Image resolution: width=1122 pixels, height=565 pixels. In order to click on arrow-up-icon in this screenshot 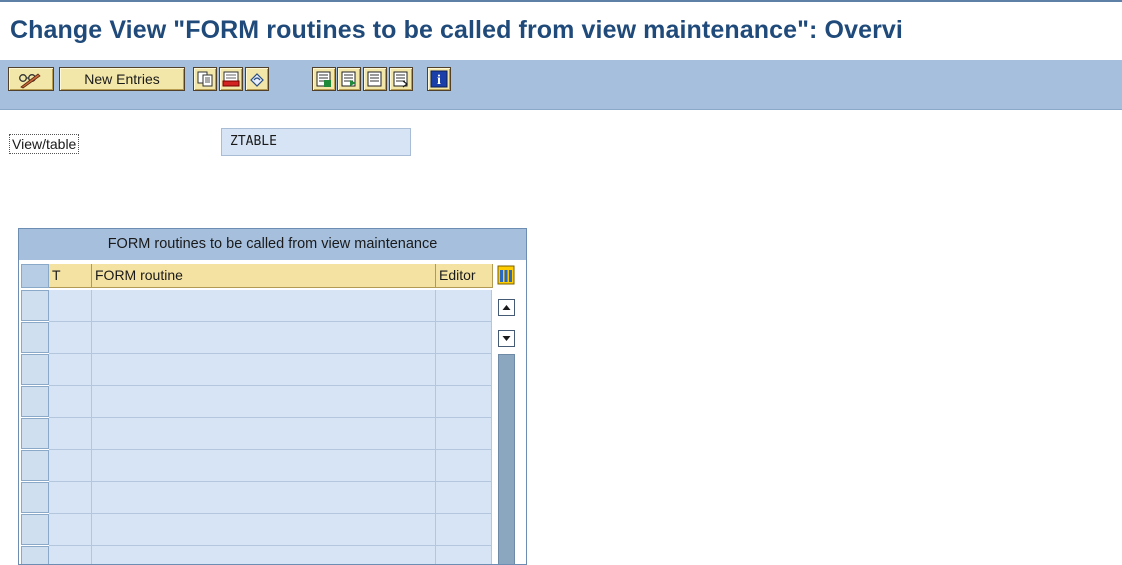, I will do `click(506, 307)`.